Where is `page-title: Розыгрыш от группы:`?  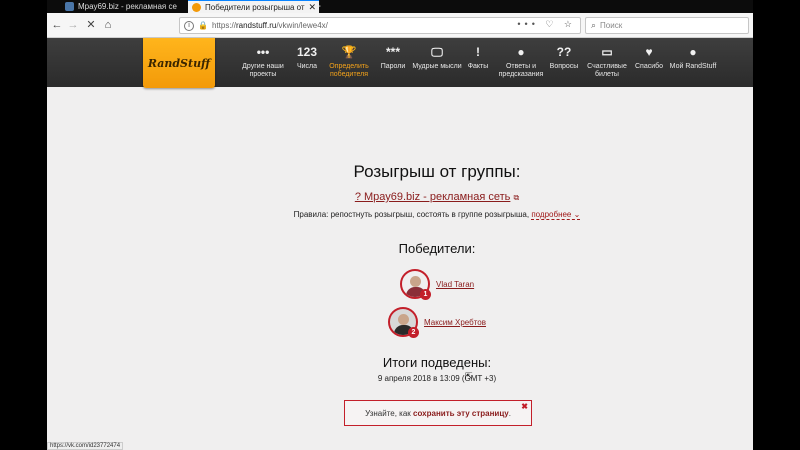
page-title: Розыгрыш от группы: is located at coordinates (437, 171).